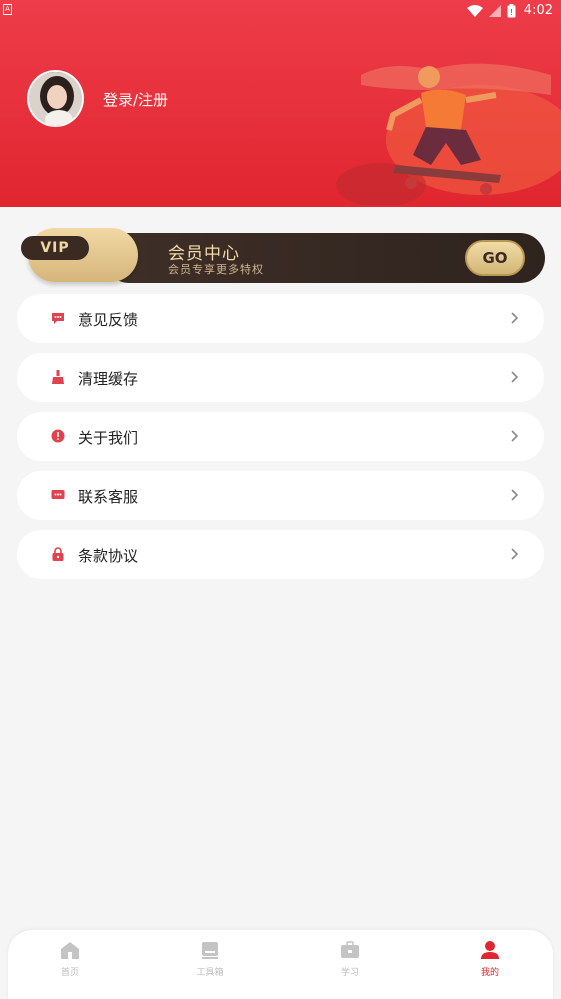 The height and width of the screenshot is (999, 561). Describe the element at coordinates (489, 973) in the screenshot. I see `tab-label: 我的` at that location.